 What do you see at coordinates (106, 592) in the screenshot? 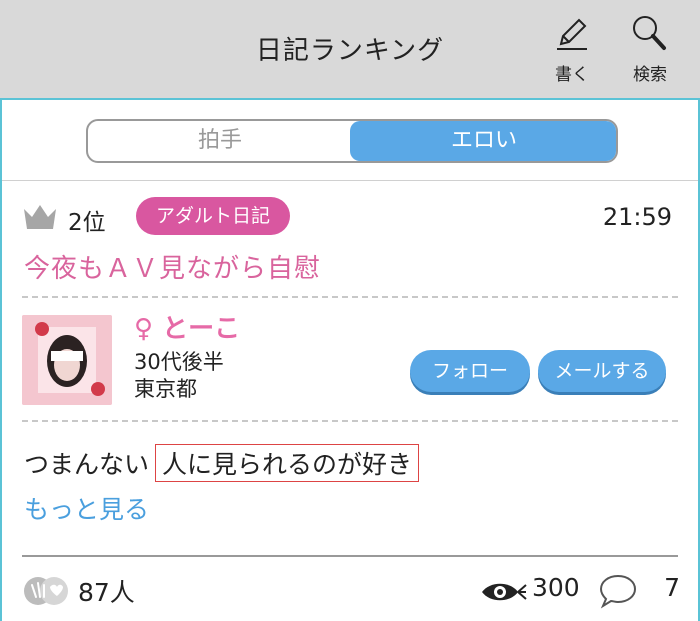
I see `clap-count: 87人` at bounding box center [106, 592].